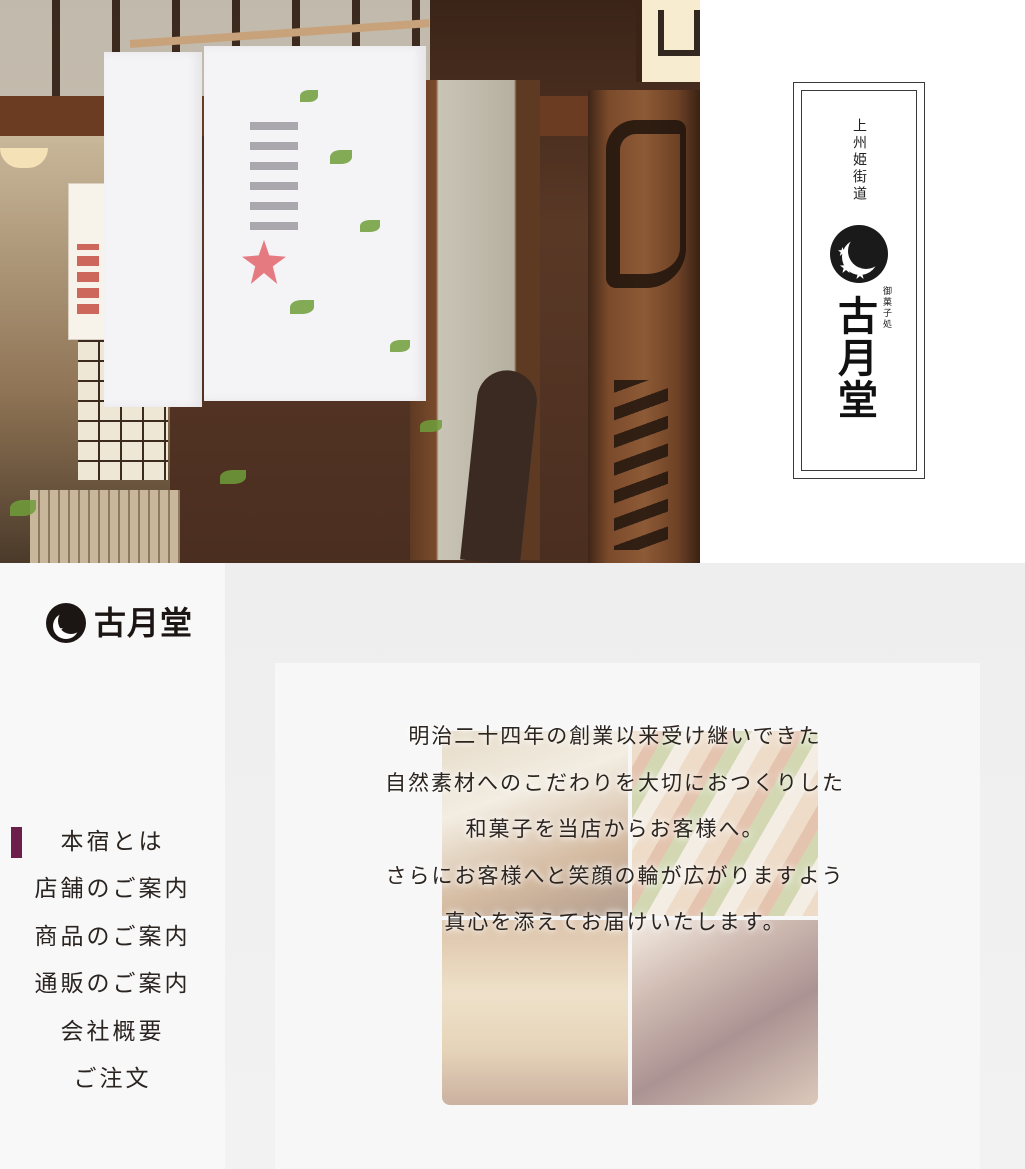  What do you see at coordinates (615, 922) in the screenshot?
I see `intro-line: 真心を添えてお届けいたします。` at bounding box center [615, 922].